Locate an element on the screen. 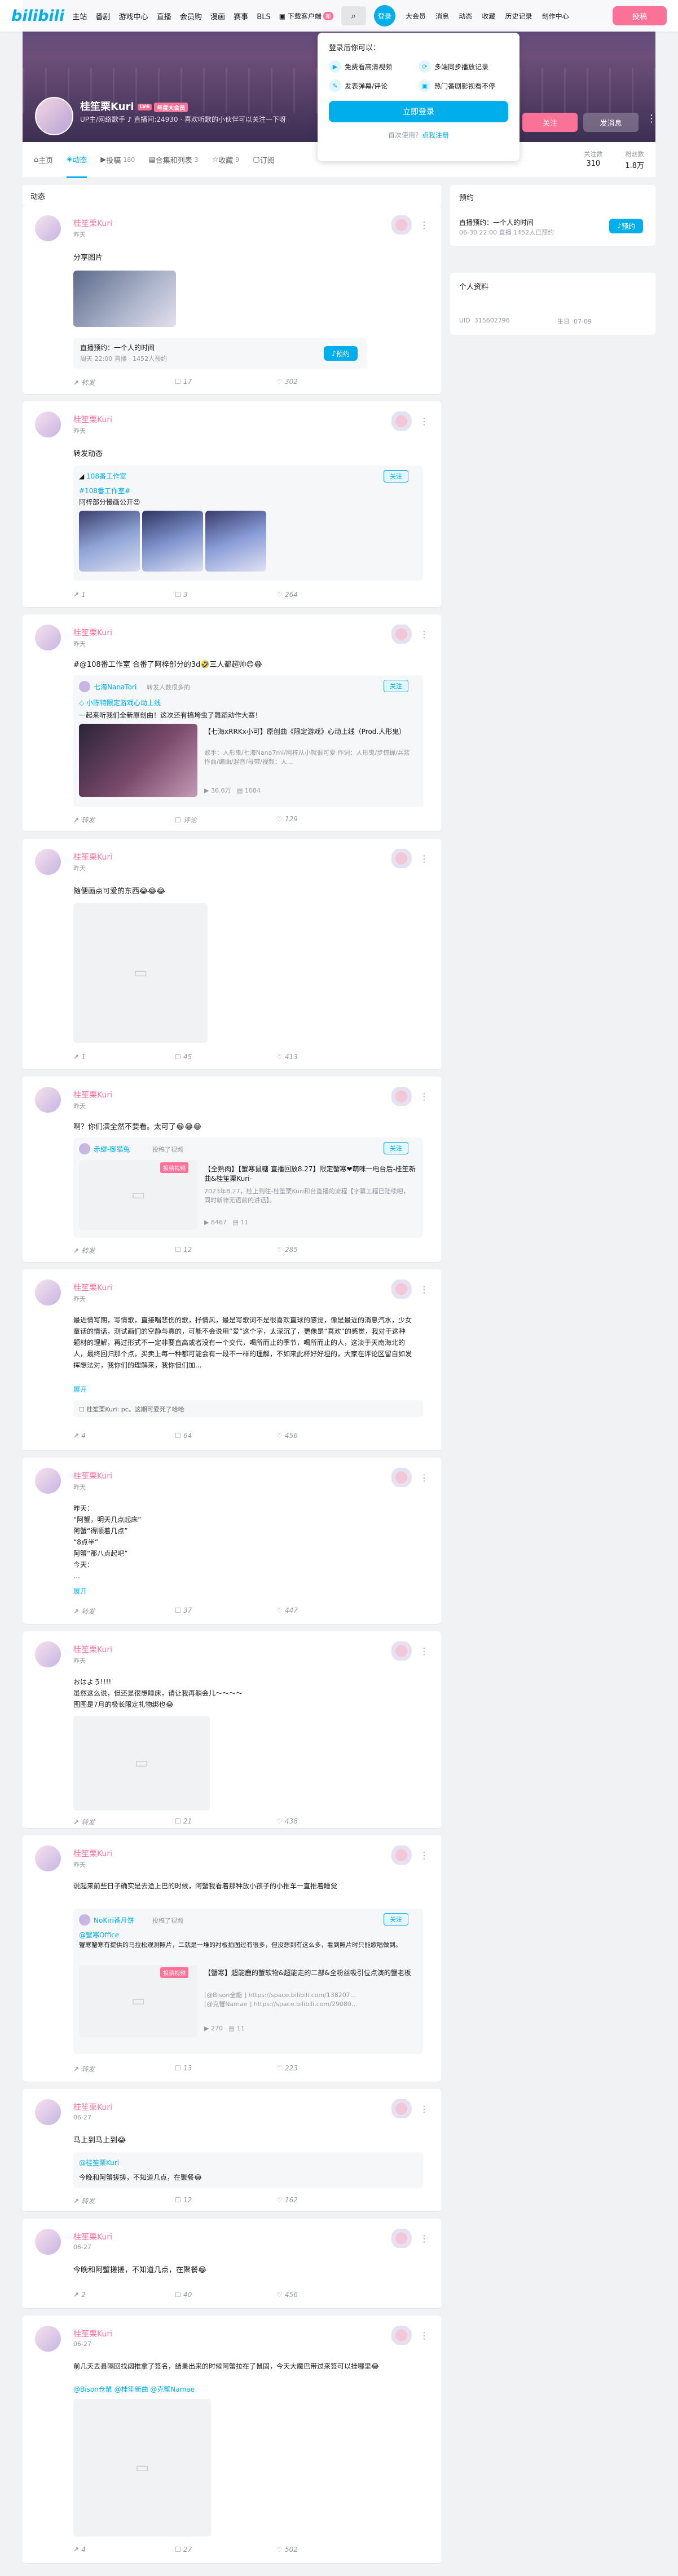 The height and width of the screenshot is (2576, 678). upload-button: 投稿 is located at coordinates (640, 15).